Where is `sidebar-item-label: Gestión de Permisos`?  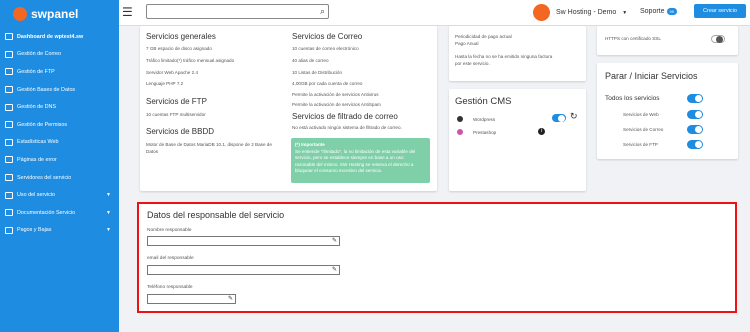 sidebar-item-label: Gestión de Permisos is located at coordinates (42, 124).